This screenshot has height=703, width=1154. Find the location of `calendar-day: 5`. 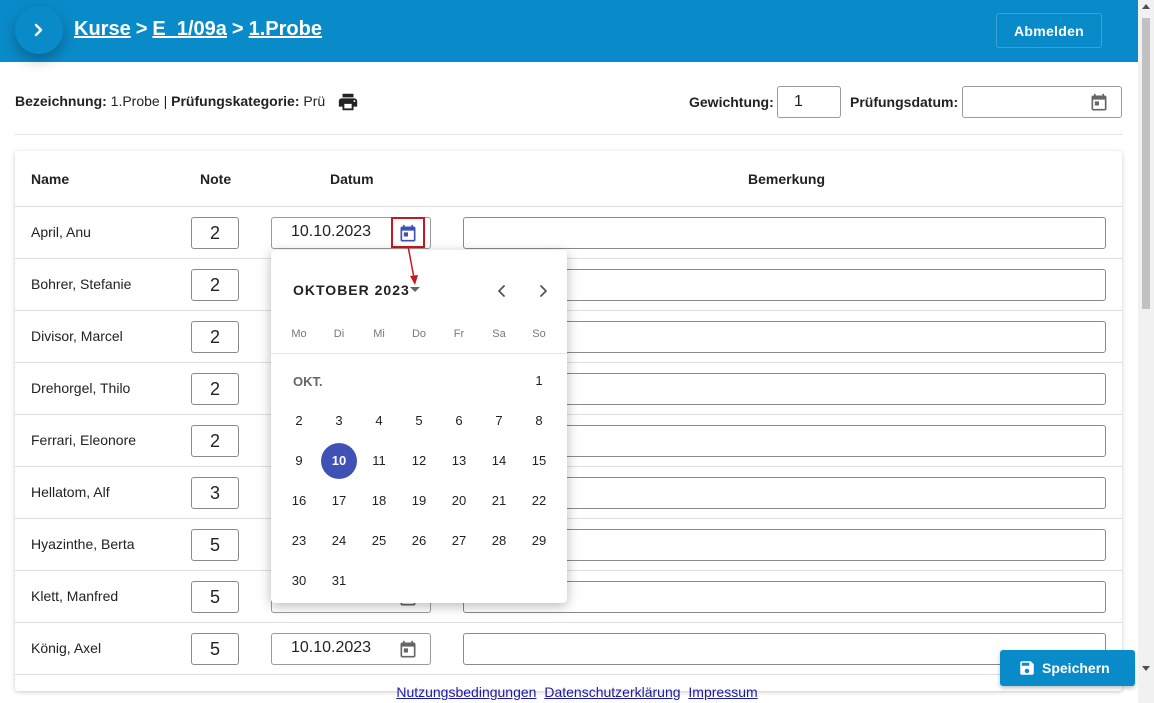

calendar-day: 5 is located at coordinates (419, 421).